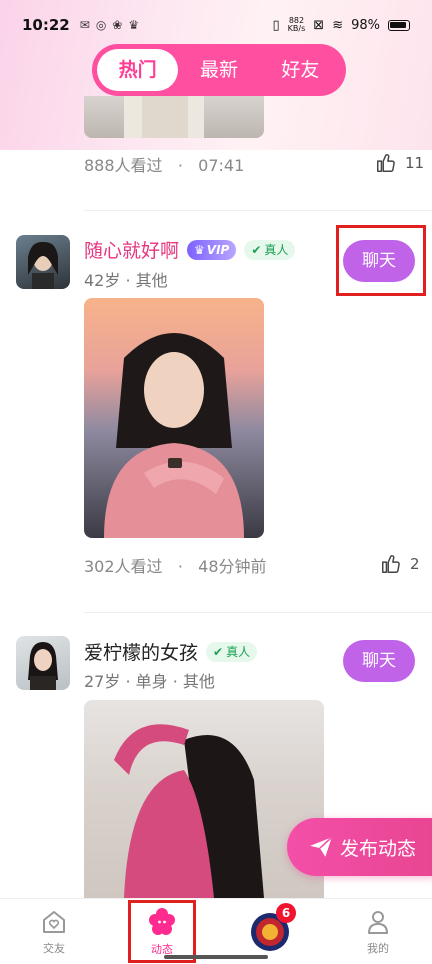 This screenshot has width=432, height=964. What do you see at coordinates (138, 70) in the screenshot?
I see `tab-hot: 热门` at bounding box center [138, 70].